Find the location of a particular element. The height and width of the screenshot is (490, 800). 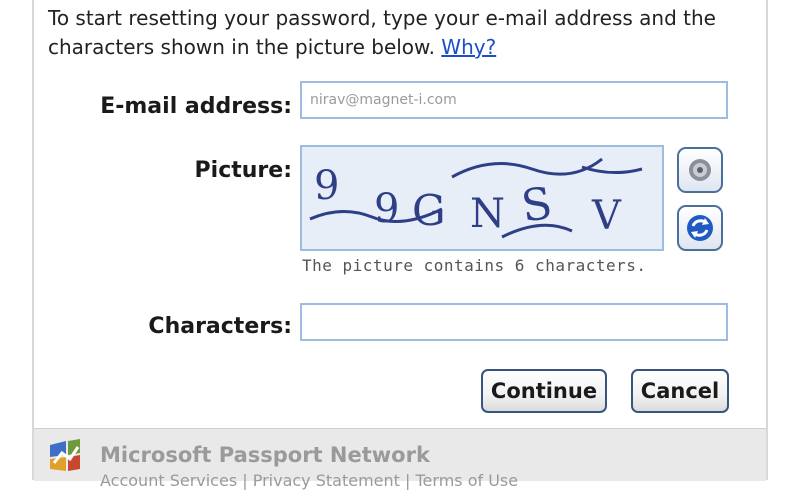

speaker-icon is located at coordinates (700, 170).